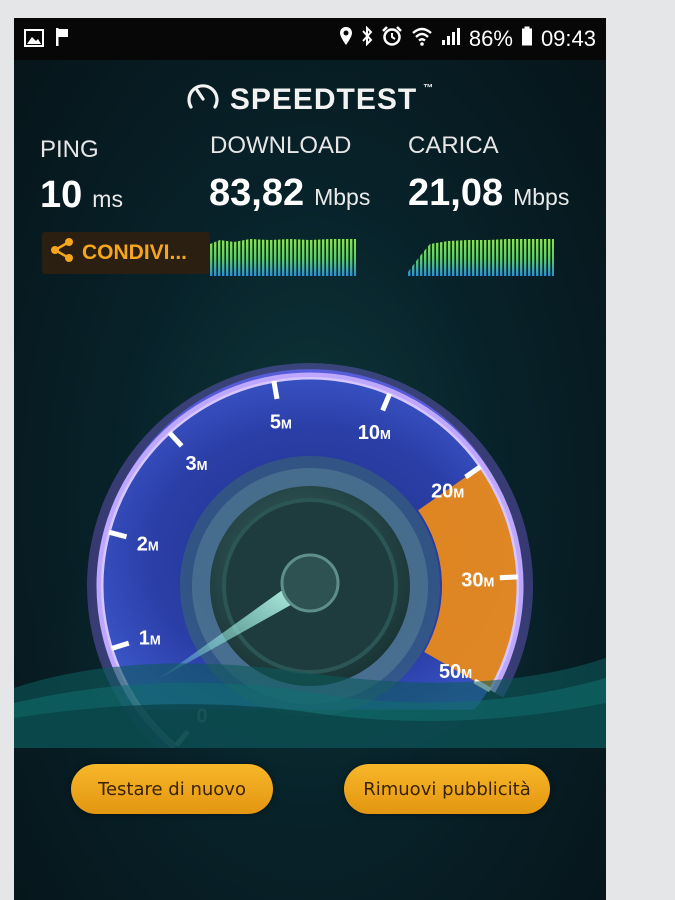  What do you see at coordinates (203, 100) in the screenshot?
I see `speedometer-icon` at bounding box center [203, 100].